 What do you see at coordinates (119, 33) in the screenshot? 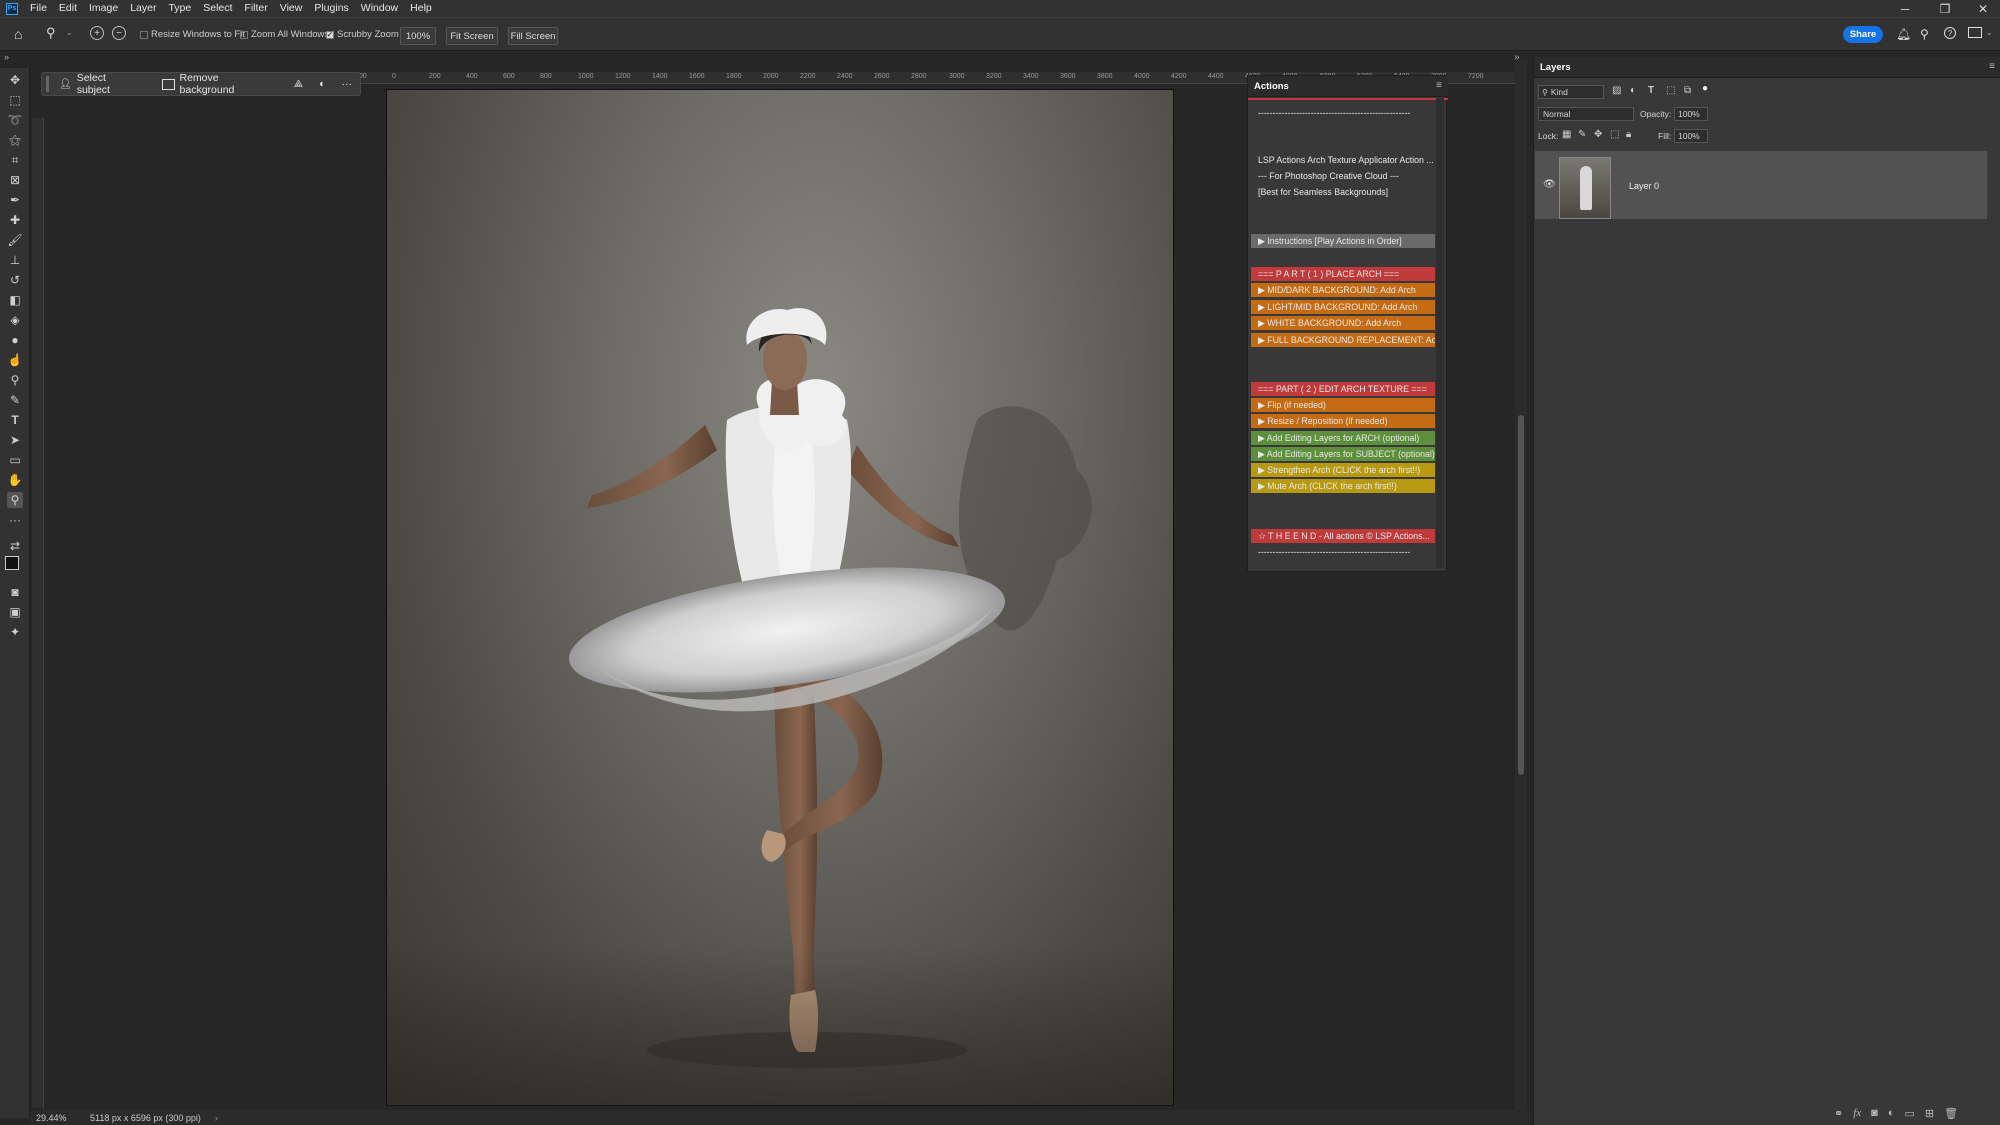
I see `zoom-out-icon: −` at bounding box center [119, 33].